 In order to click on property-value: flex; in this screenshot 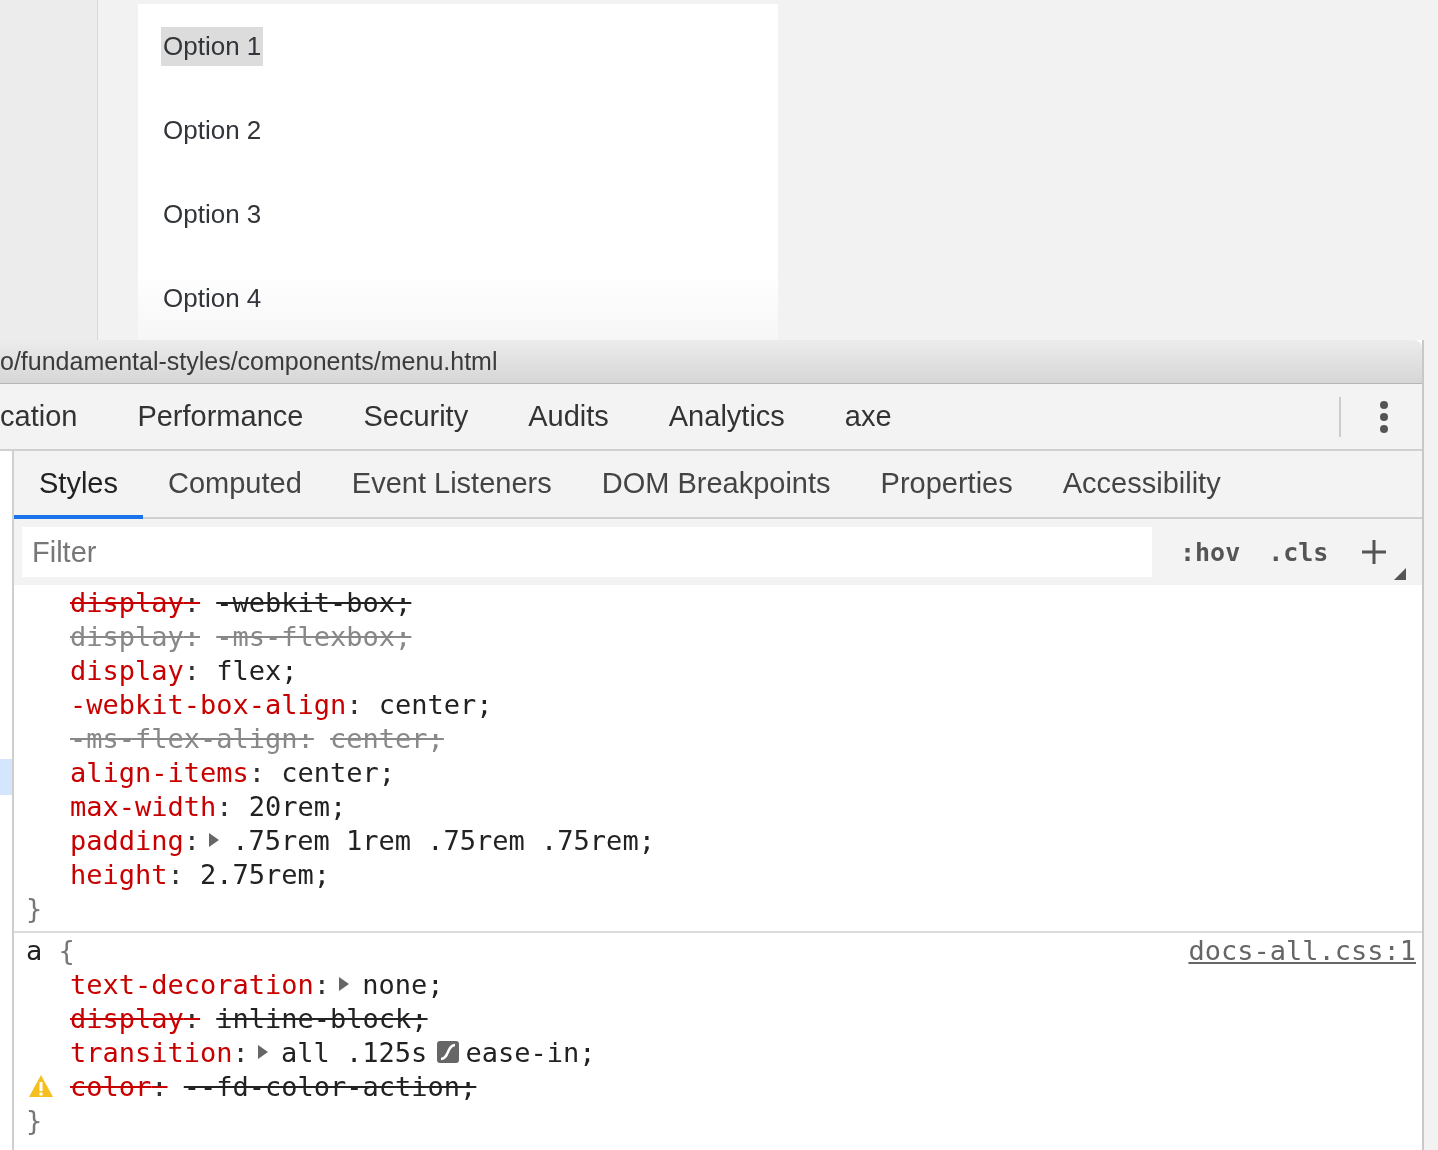, I will do `click(257, 670)`.